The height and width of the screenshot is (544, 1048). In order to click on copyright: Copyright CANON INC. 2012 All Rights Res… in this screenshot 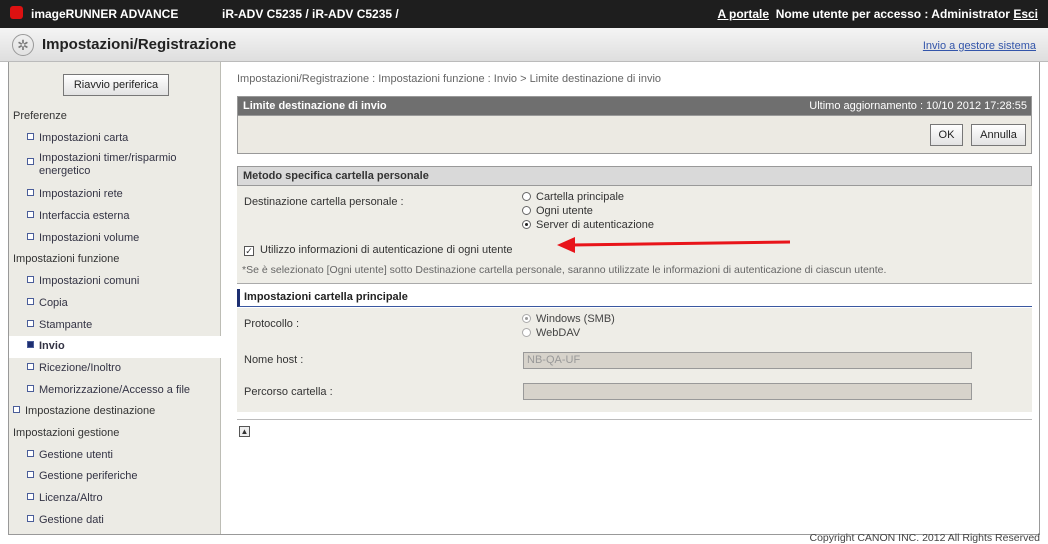, I will do `click(924, 538)`.